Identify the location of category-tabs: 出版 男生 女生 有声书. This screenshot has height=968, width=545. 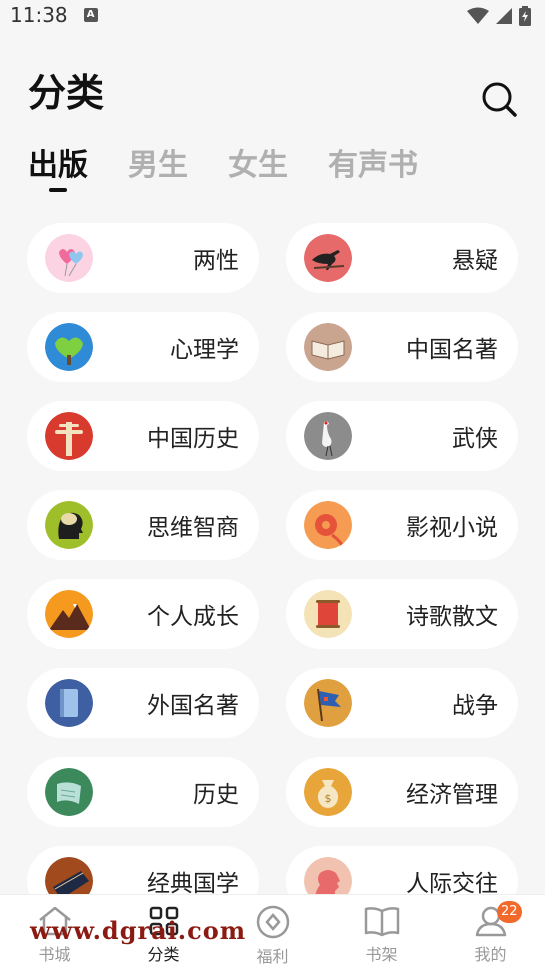
(223, 166).